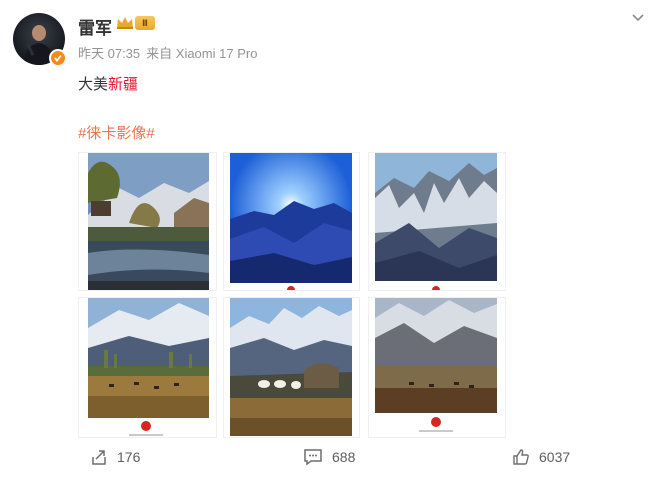  I want to click on post-text: 大美新疆, so click(108, 83).